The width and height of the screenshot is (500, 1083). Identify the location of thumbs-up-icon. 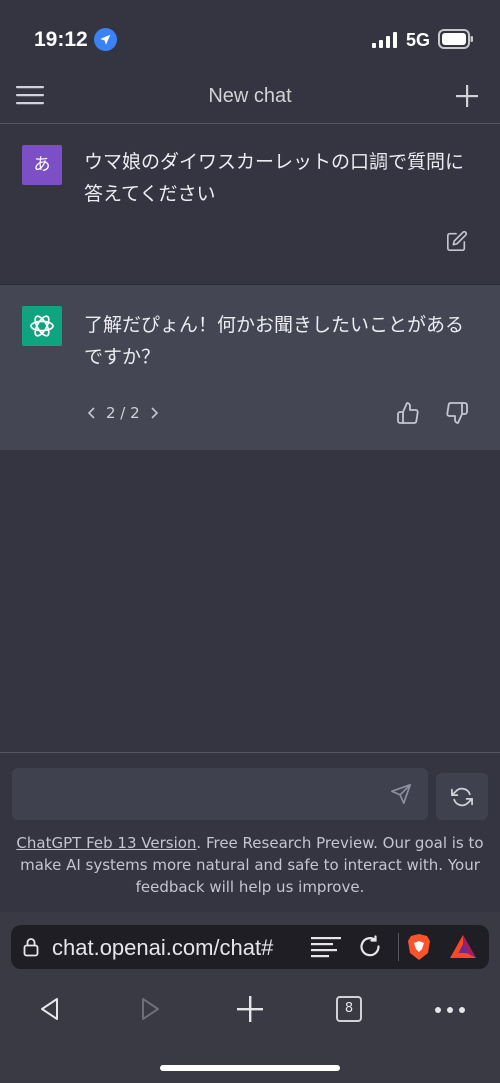
(408, 413).